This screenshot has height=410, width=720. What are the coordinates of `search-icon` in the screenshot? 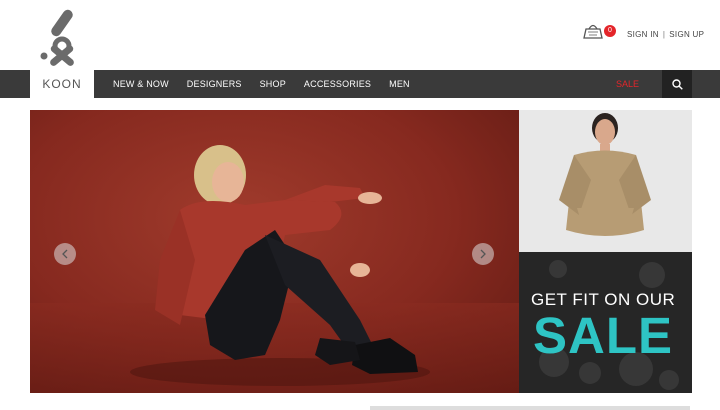 It's located at (677, 84).